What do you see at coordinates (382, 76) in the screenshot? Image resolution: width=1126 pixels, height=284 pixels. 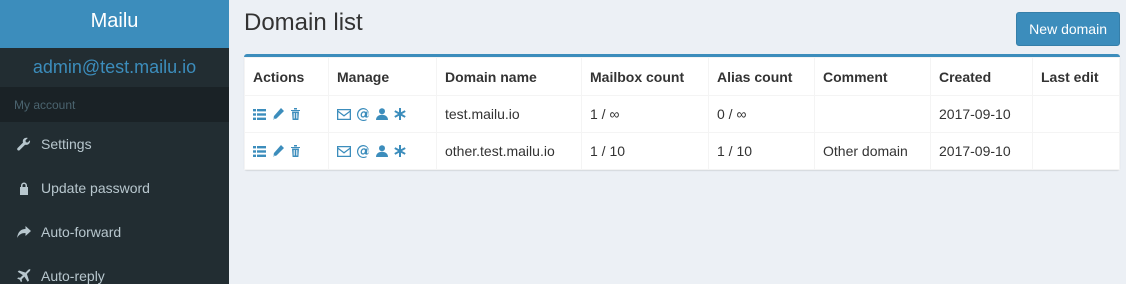 I see `column-header: Manage` at bounding box center [382, 76].